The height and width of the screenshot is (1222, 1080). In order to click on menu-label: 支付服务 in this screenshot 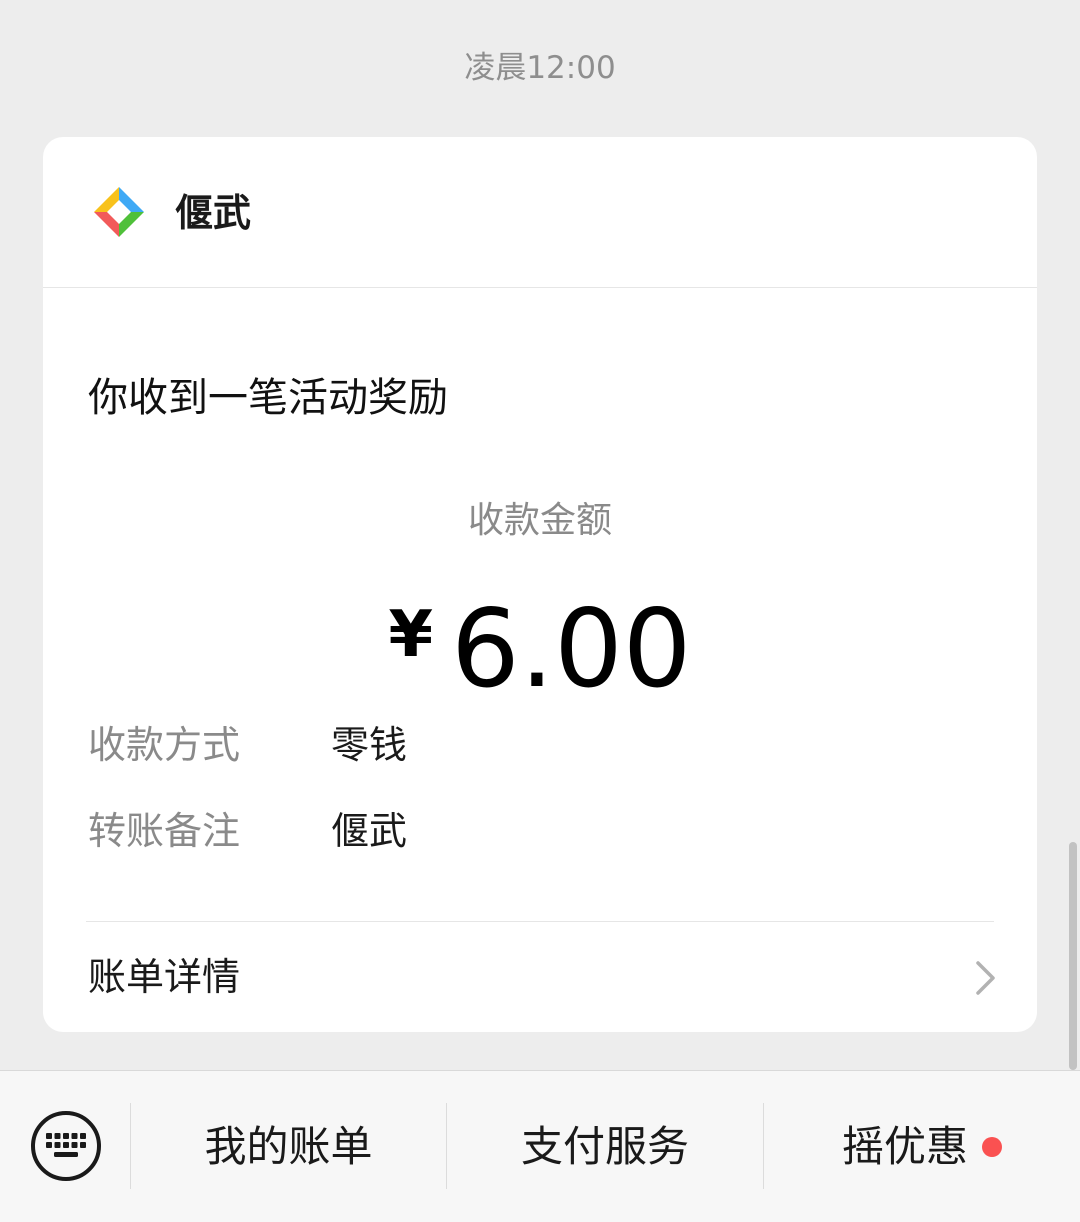, I will do `click(604, 1146)`.